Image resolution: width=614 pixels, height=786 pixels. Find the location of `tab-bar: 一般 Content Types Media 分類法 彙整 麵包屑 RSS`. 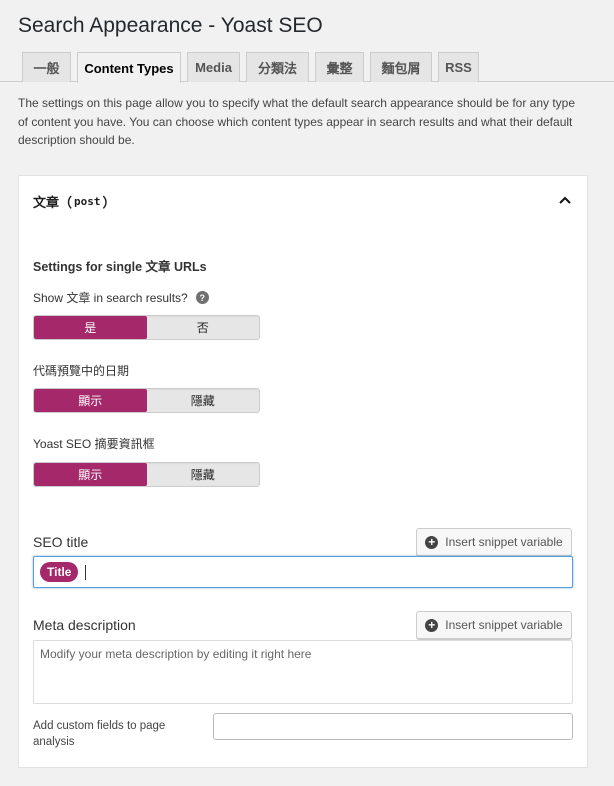

tab-bar: 一般 Content Types Media 分類法 彙整 麵包屑 RSS is located at coordinates (307, 67).